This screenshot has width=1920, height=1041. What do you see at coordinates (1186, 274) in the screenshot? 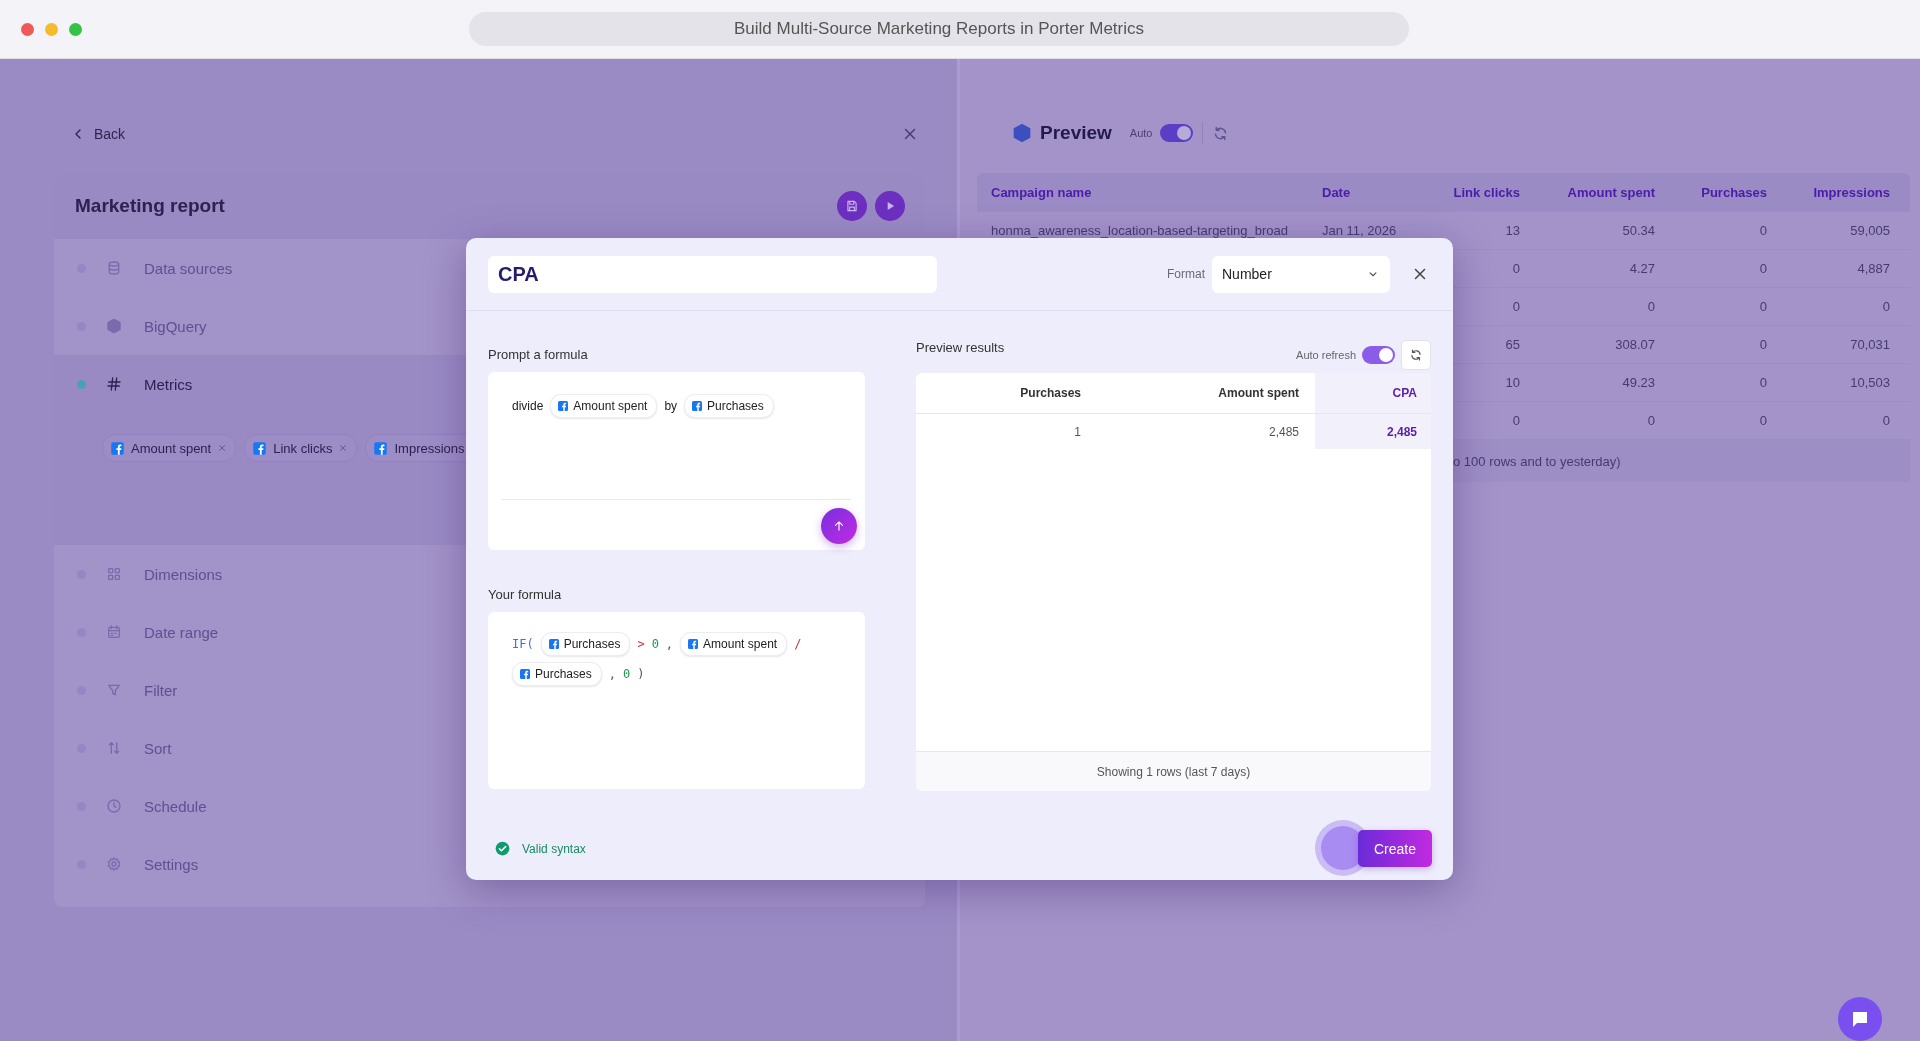
I see `format-label: Format` at bounding box center [1186, 274].